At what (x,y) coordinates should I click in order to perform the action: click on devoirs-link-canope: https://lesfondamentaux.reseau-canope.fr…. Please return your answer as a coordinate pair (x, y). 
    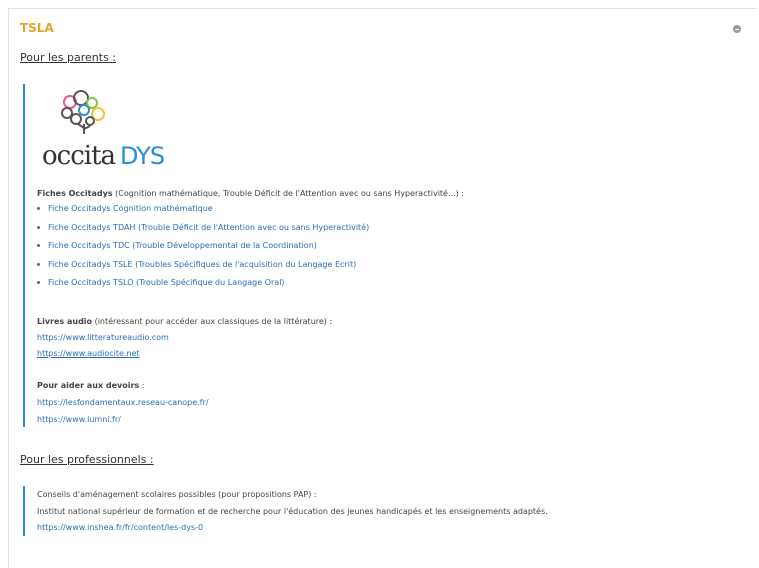
    Looking at the image, I should click on (123, 402).